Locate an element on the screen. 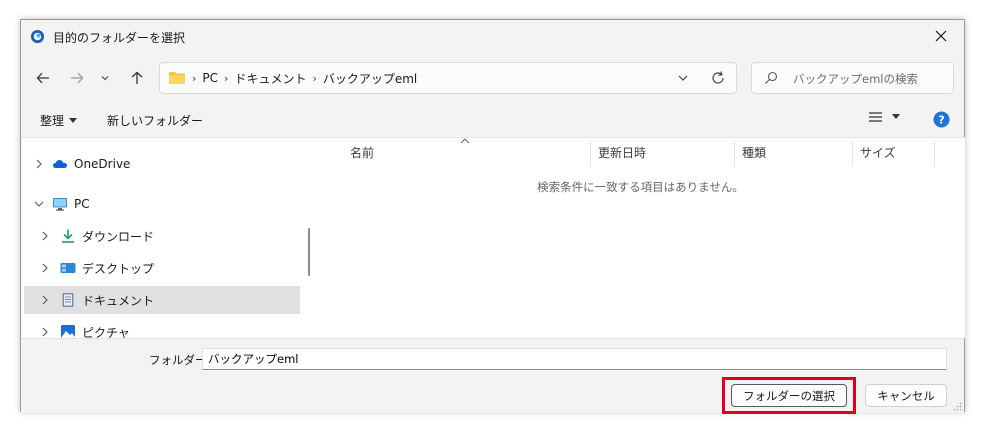  document-icon is located at coordinates (68, 300).